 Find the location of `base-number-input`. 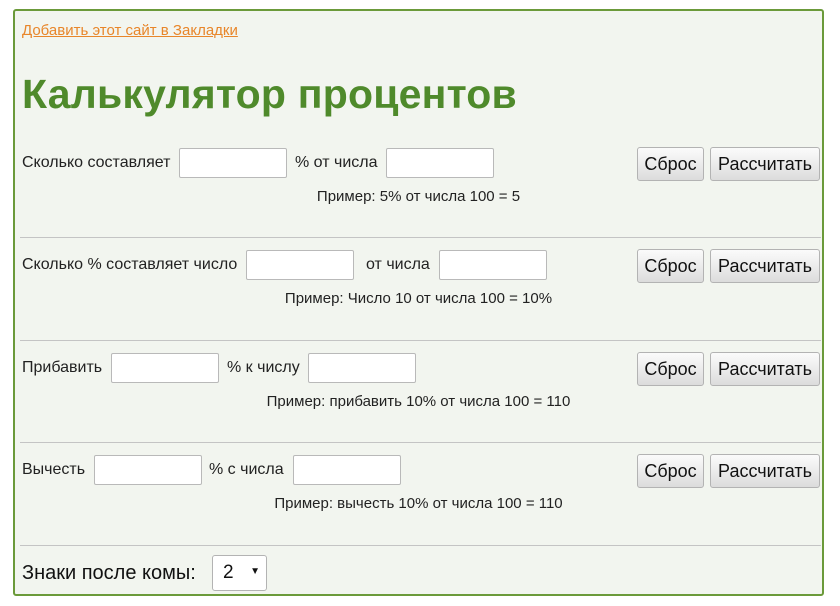

base-number-input is located at coordinates (493, 265).